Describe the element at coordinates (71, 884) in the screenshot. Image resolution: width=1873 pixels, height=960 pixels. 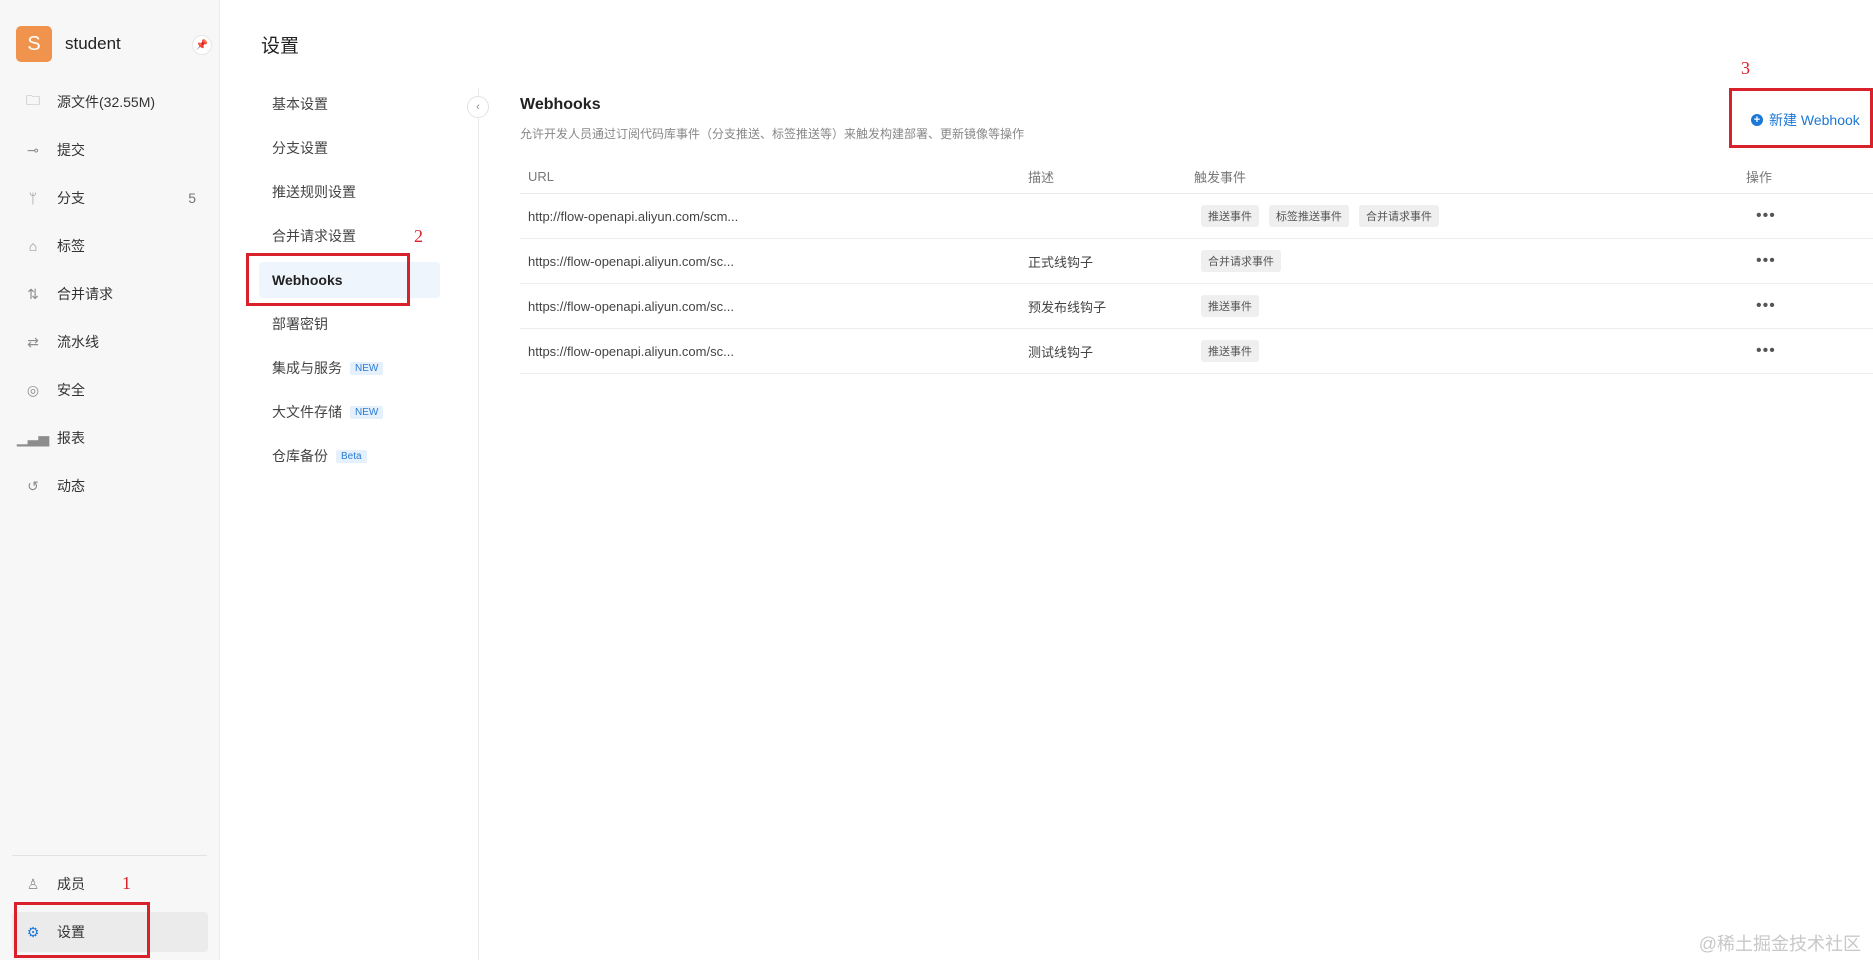
I see `sidebar-item-label: 成员` at that location.